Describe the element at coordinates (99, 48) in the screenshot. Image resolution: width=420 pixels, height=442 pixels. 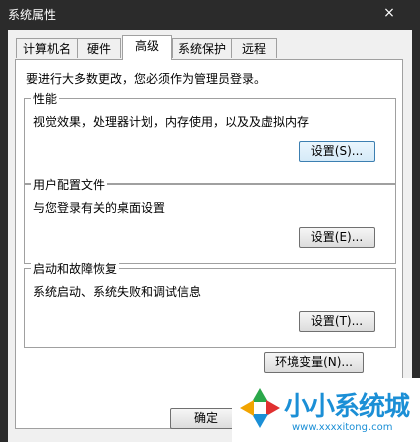
I see `tab-hardware: 硬件` at that location.